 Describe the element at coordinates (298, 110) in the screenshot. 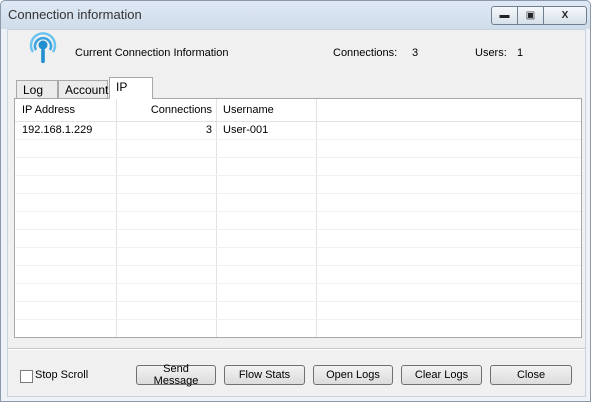

I see `table-header: IP Address Connections Username` at that location.